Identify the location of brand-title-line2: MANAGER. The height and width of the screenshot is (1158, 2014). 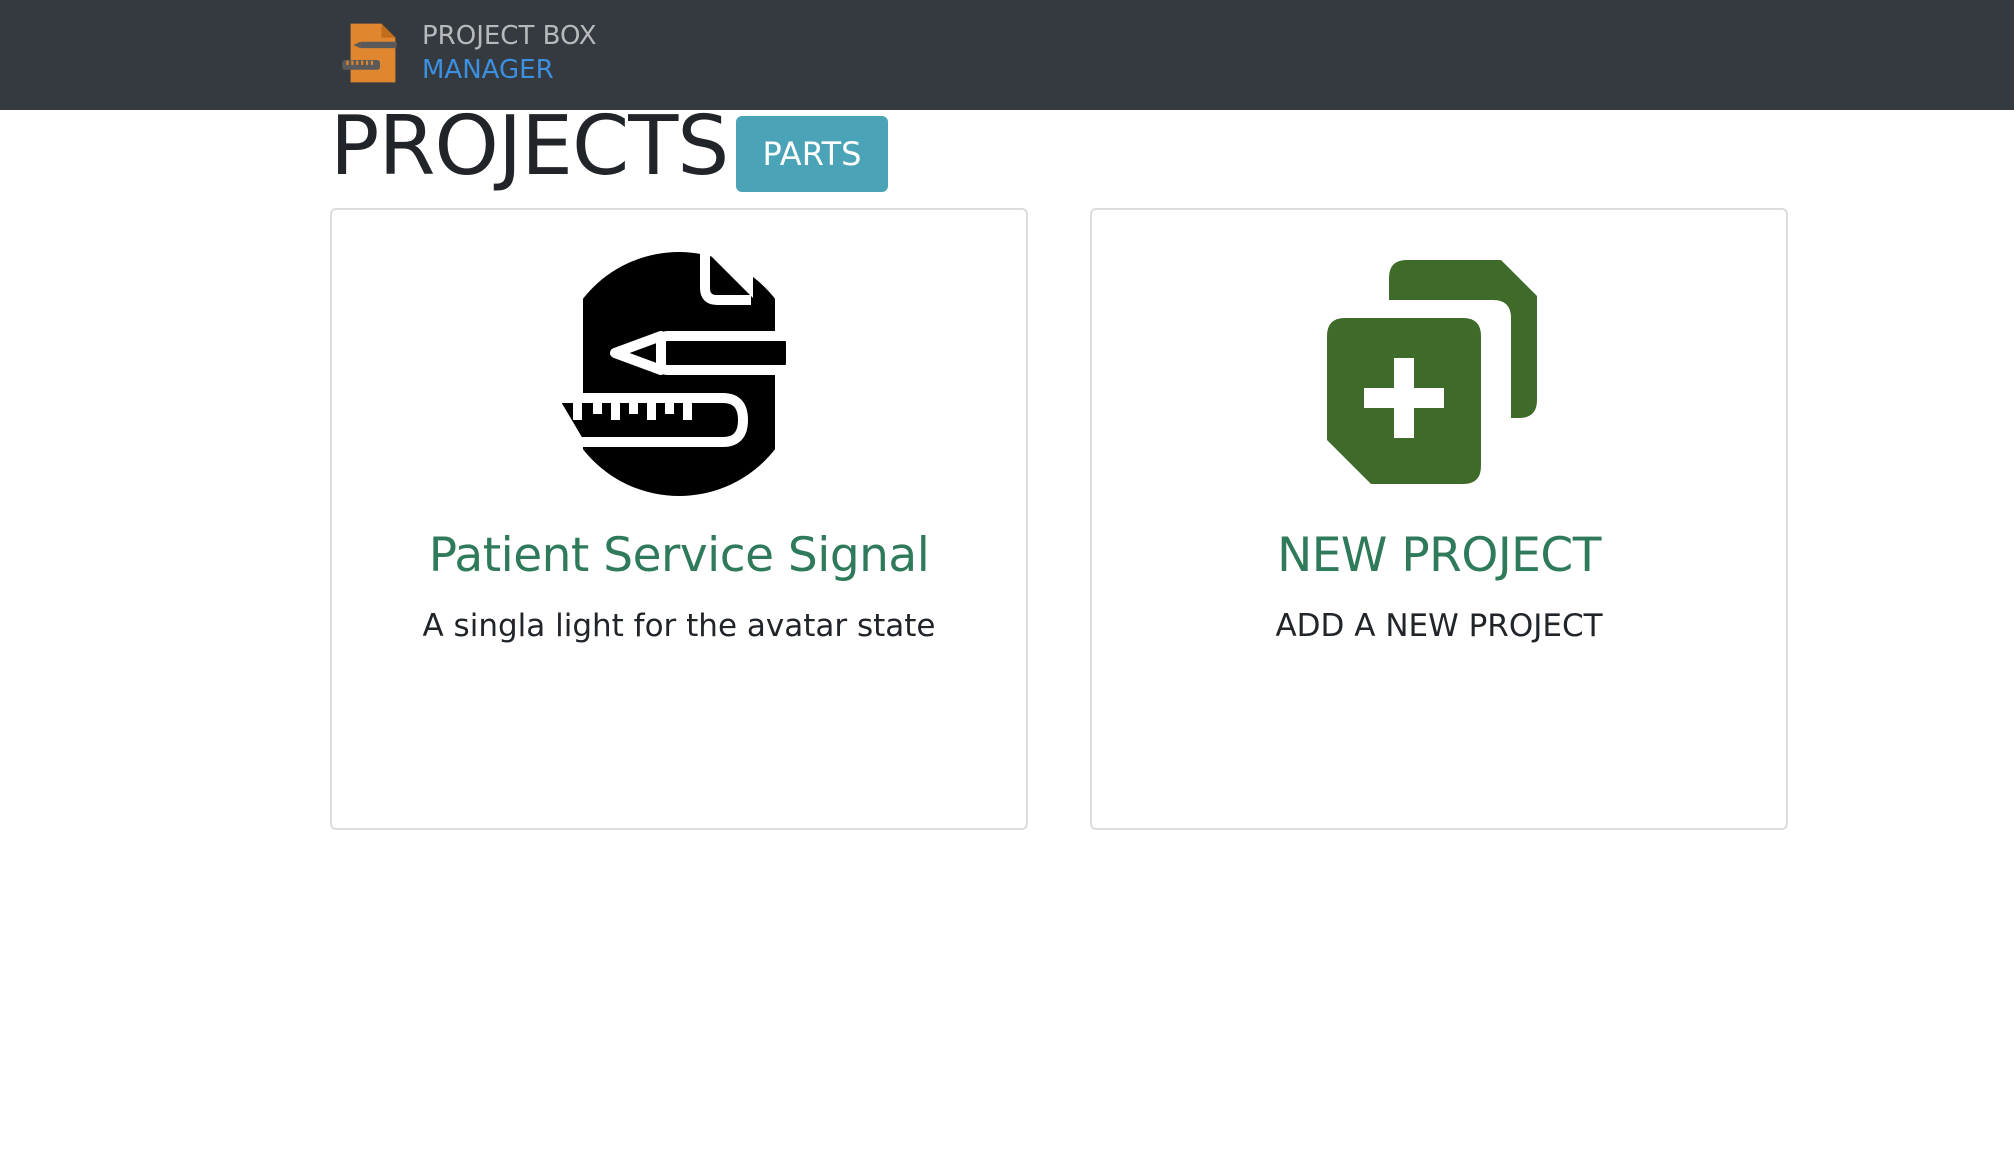
(488, 70).